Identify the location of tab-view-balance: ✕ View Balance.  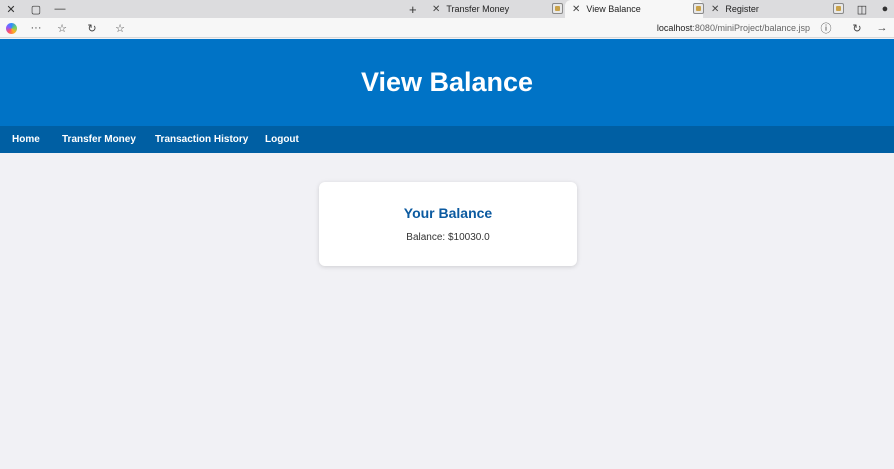
(634, 9).